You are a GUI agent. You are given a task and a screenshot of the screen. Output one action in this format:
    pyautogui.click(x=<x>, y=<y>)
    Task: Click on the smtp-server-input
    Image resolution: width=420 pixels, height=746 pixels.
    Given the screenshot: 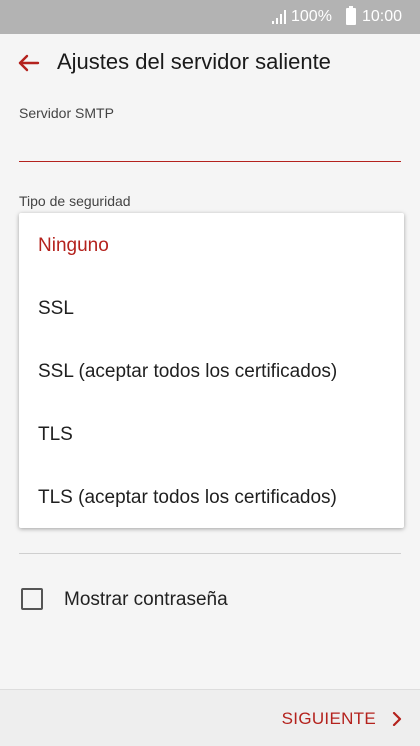 What is the action you would take?
    pyautogui.click(x=210, y=143)
    